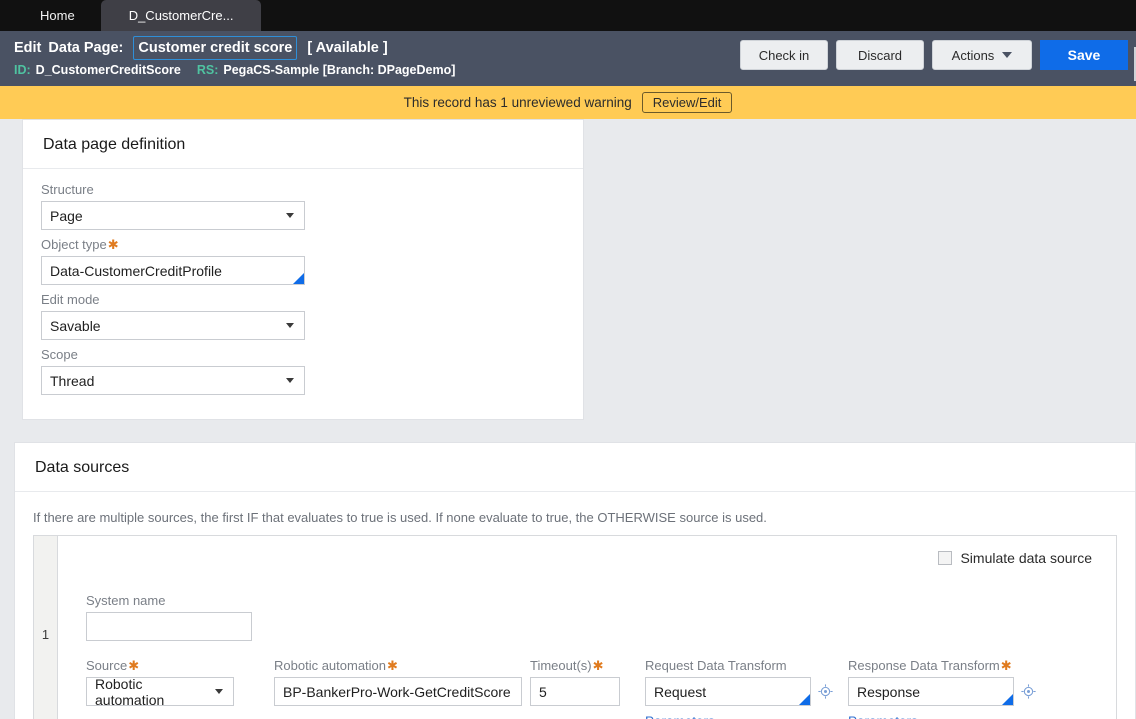 The image size is (1136, 719). Describe the element at coordinates (575, 467) in the screenshot. I see `data-sources-title: Data sources` at that location.